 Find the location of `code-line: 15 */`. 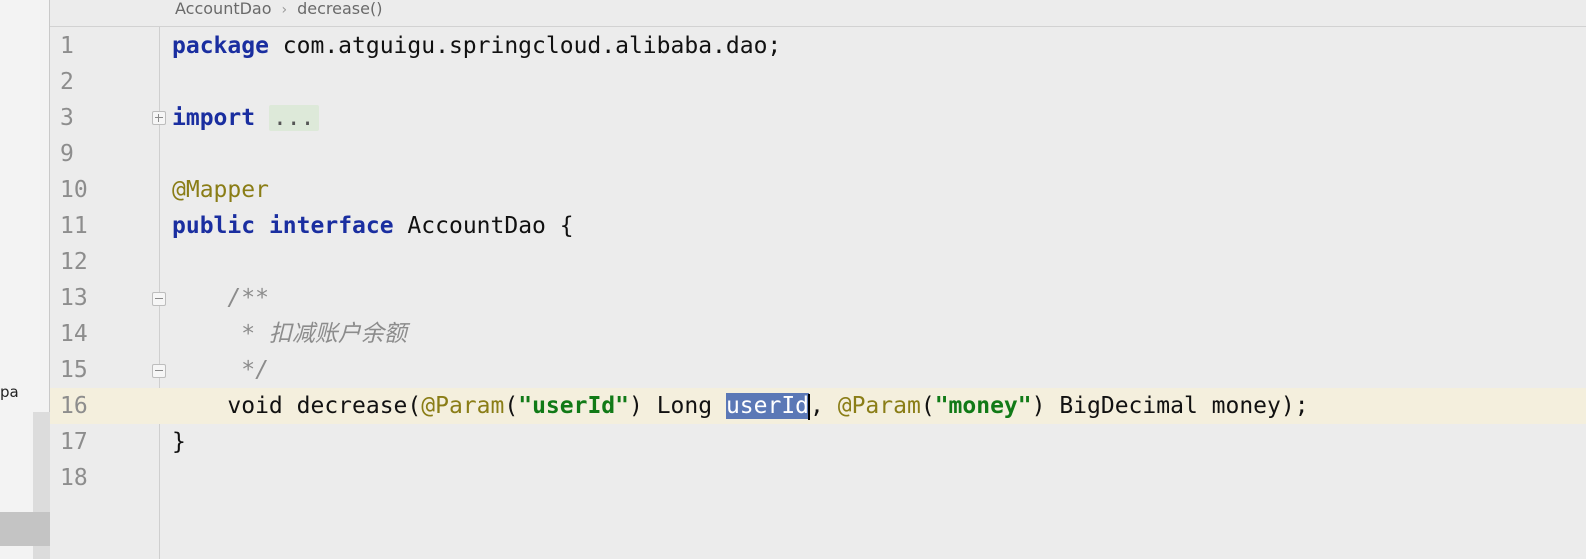

code-line: 15 */ is located at coordinates (793, 370).